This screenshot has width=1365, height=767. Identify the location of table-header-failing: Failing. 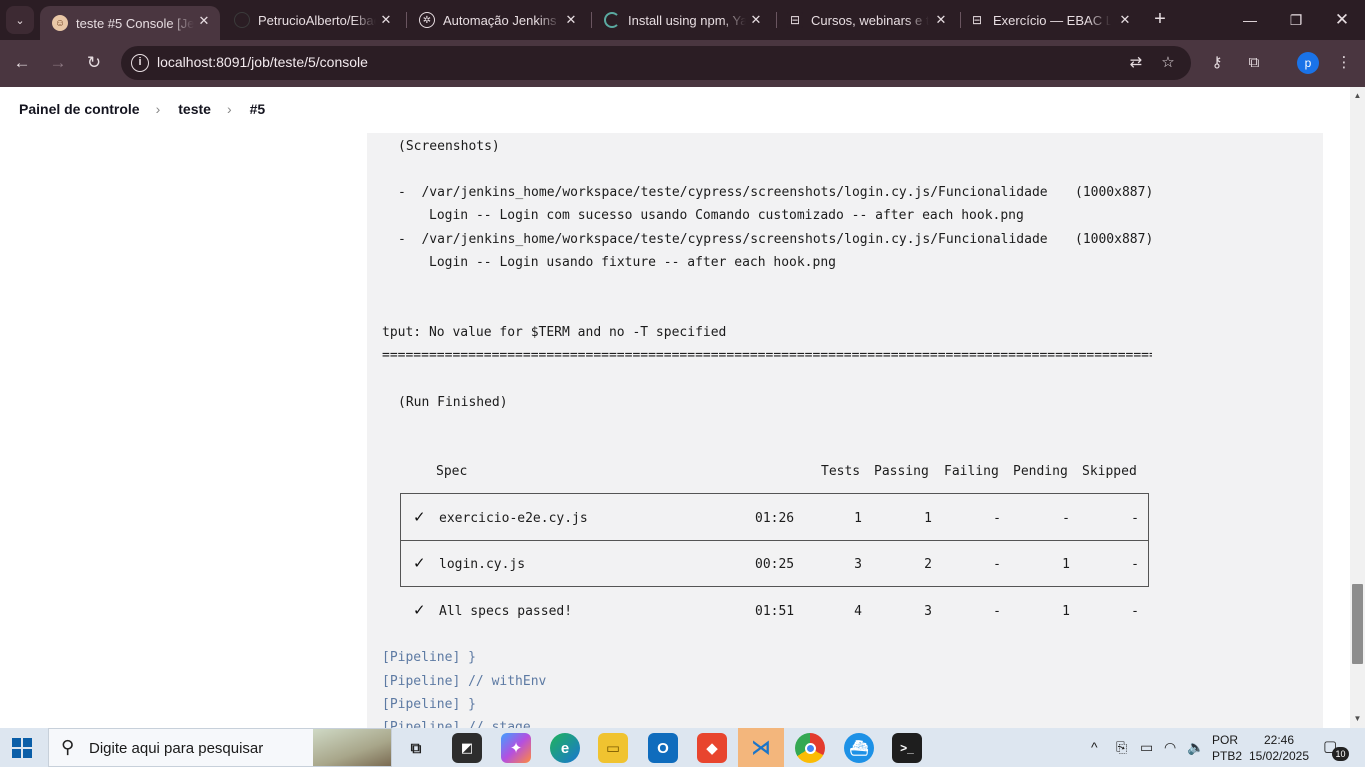
(971, 471).